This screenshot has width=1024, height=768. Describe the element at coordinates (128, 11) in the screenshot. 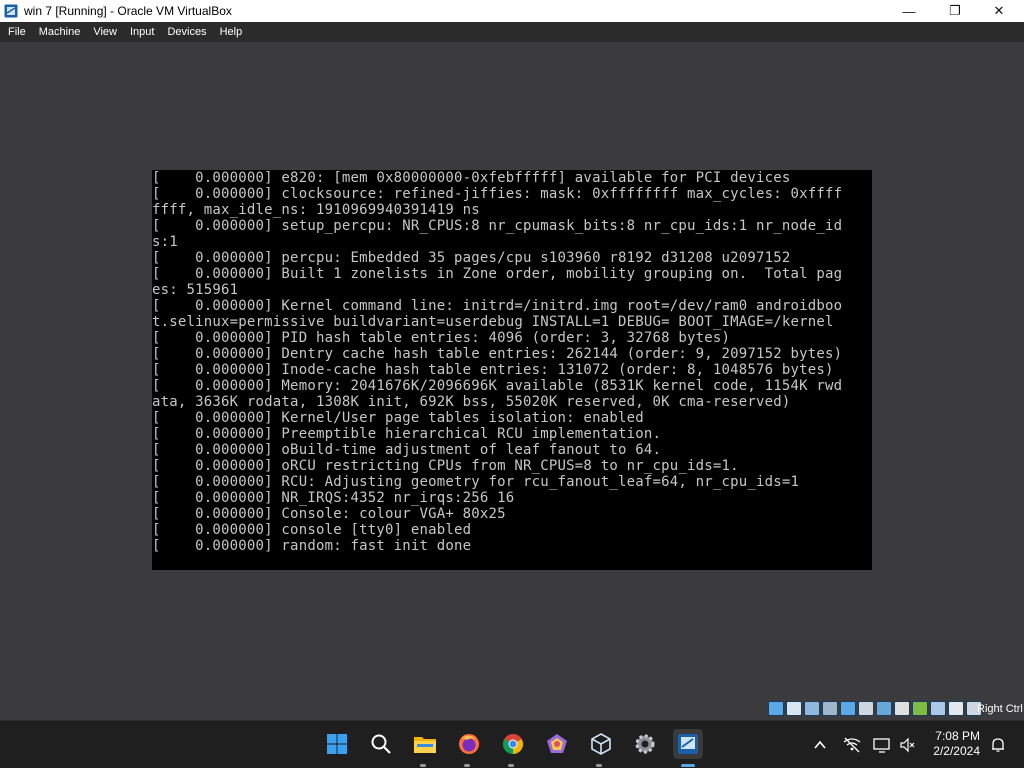

I see `window-title: win 7 [Running] - Oracle VM VirtualBox` at that location.